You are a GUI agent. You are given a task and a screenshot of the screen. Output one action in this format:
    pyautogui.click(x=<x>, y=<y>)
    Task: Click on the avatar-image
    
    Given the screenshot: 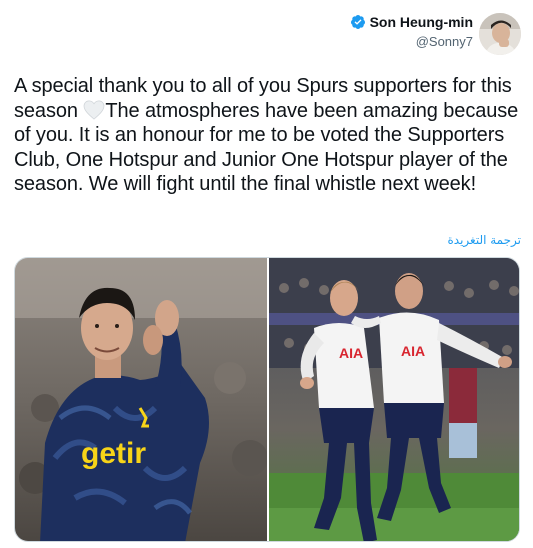 What is the action you would take?
    pyautogui.click(x=500, y=34)
    